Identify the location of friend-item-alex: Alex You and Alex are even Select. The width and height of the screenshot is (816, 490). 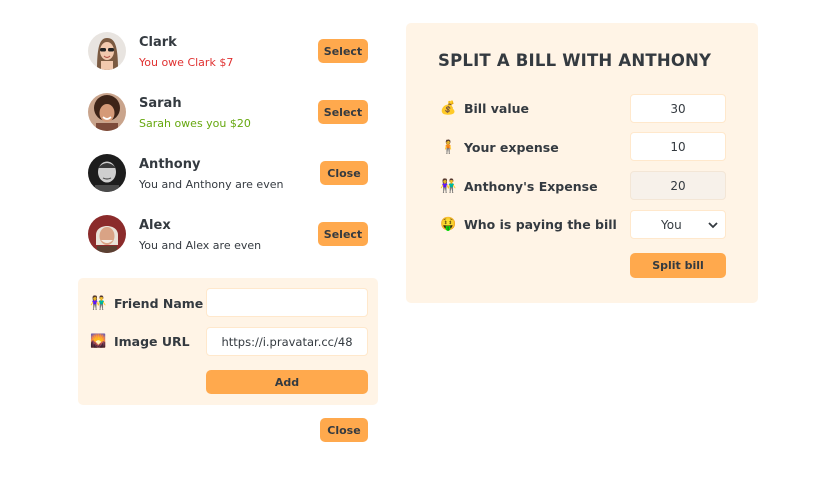
(228, 235).